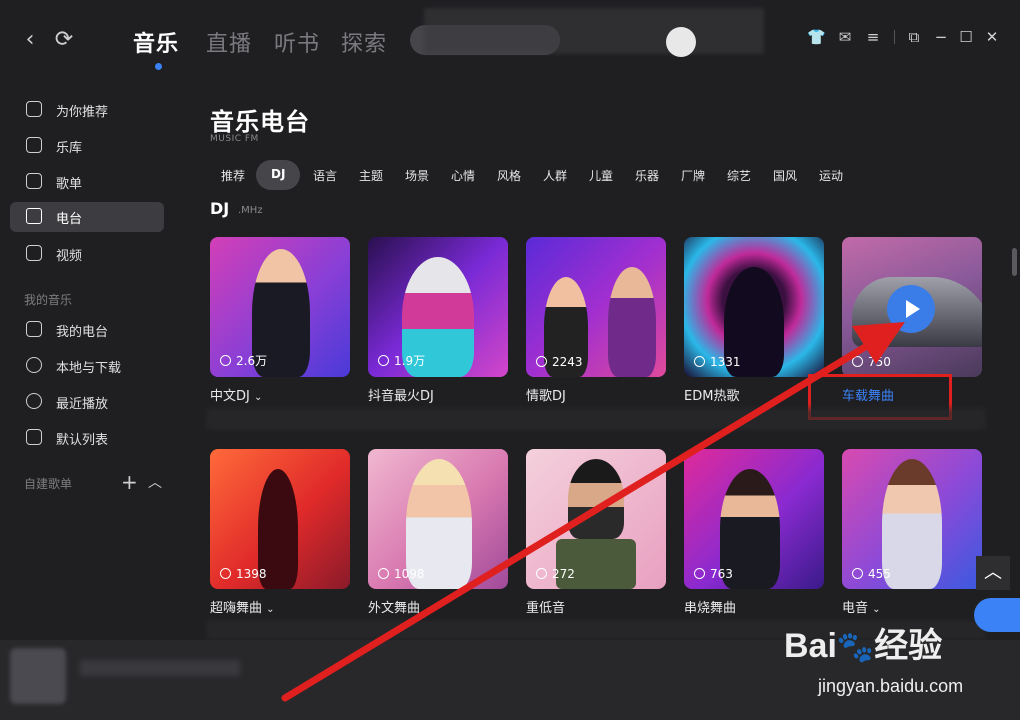 This screenshot has height=720, width=1020. I want to click on baidu-watermark: Bai🐾经验, so click(863, 646).